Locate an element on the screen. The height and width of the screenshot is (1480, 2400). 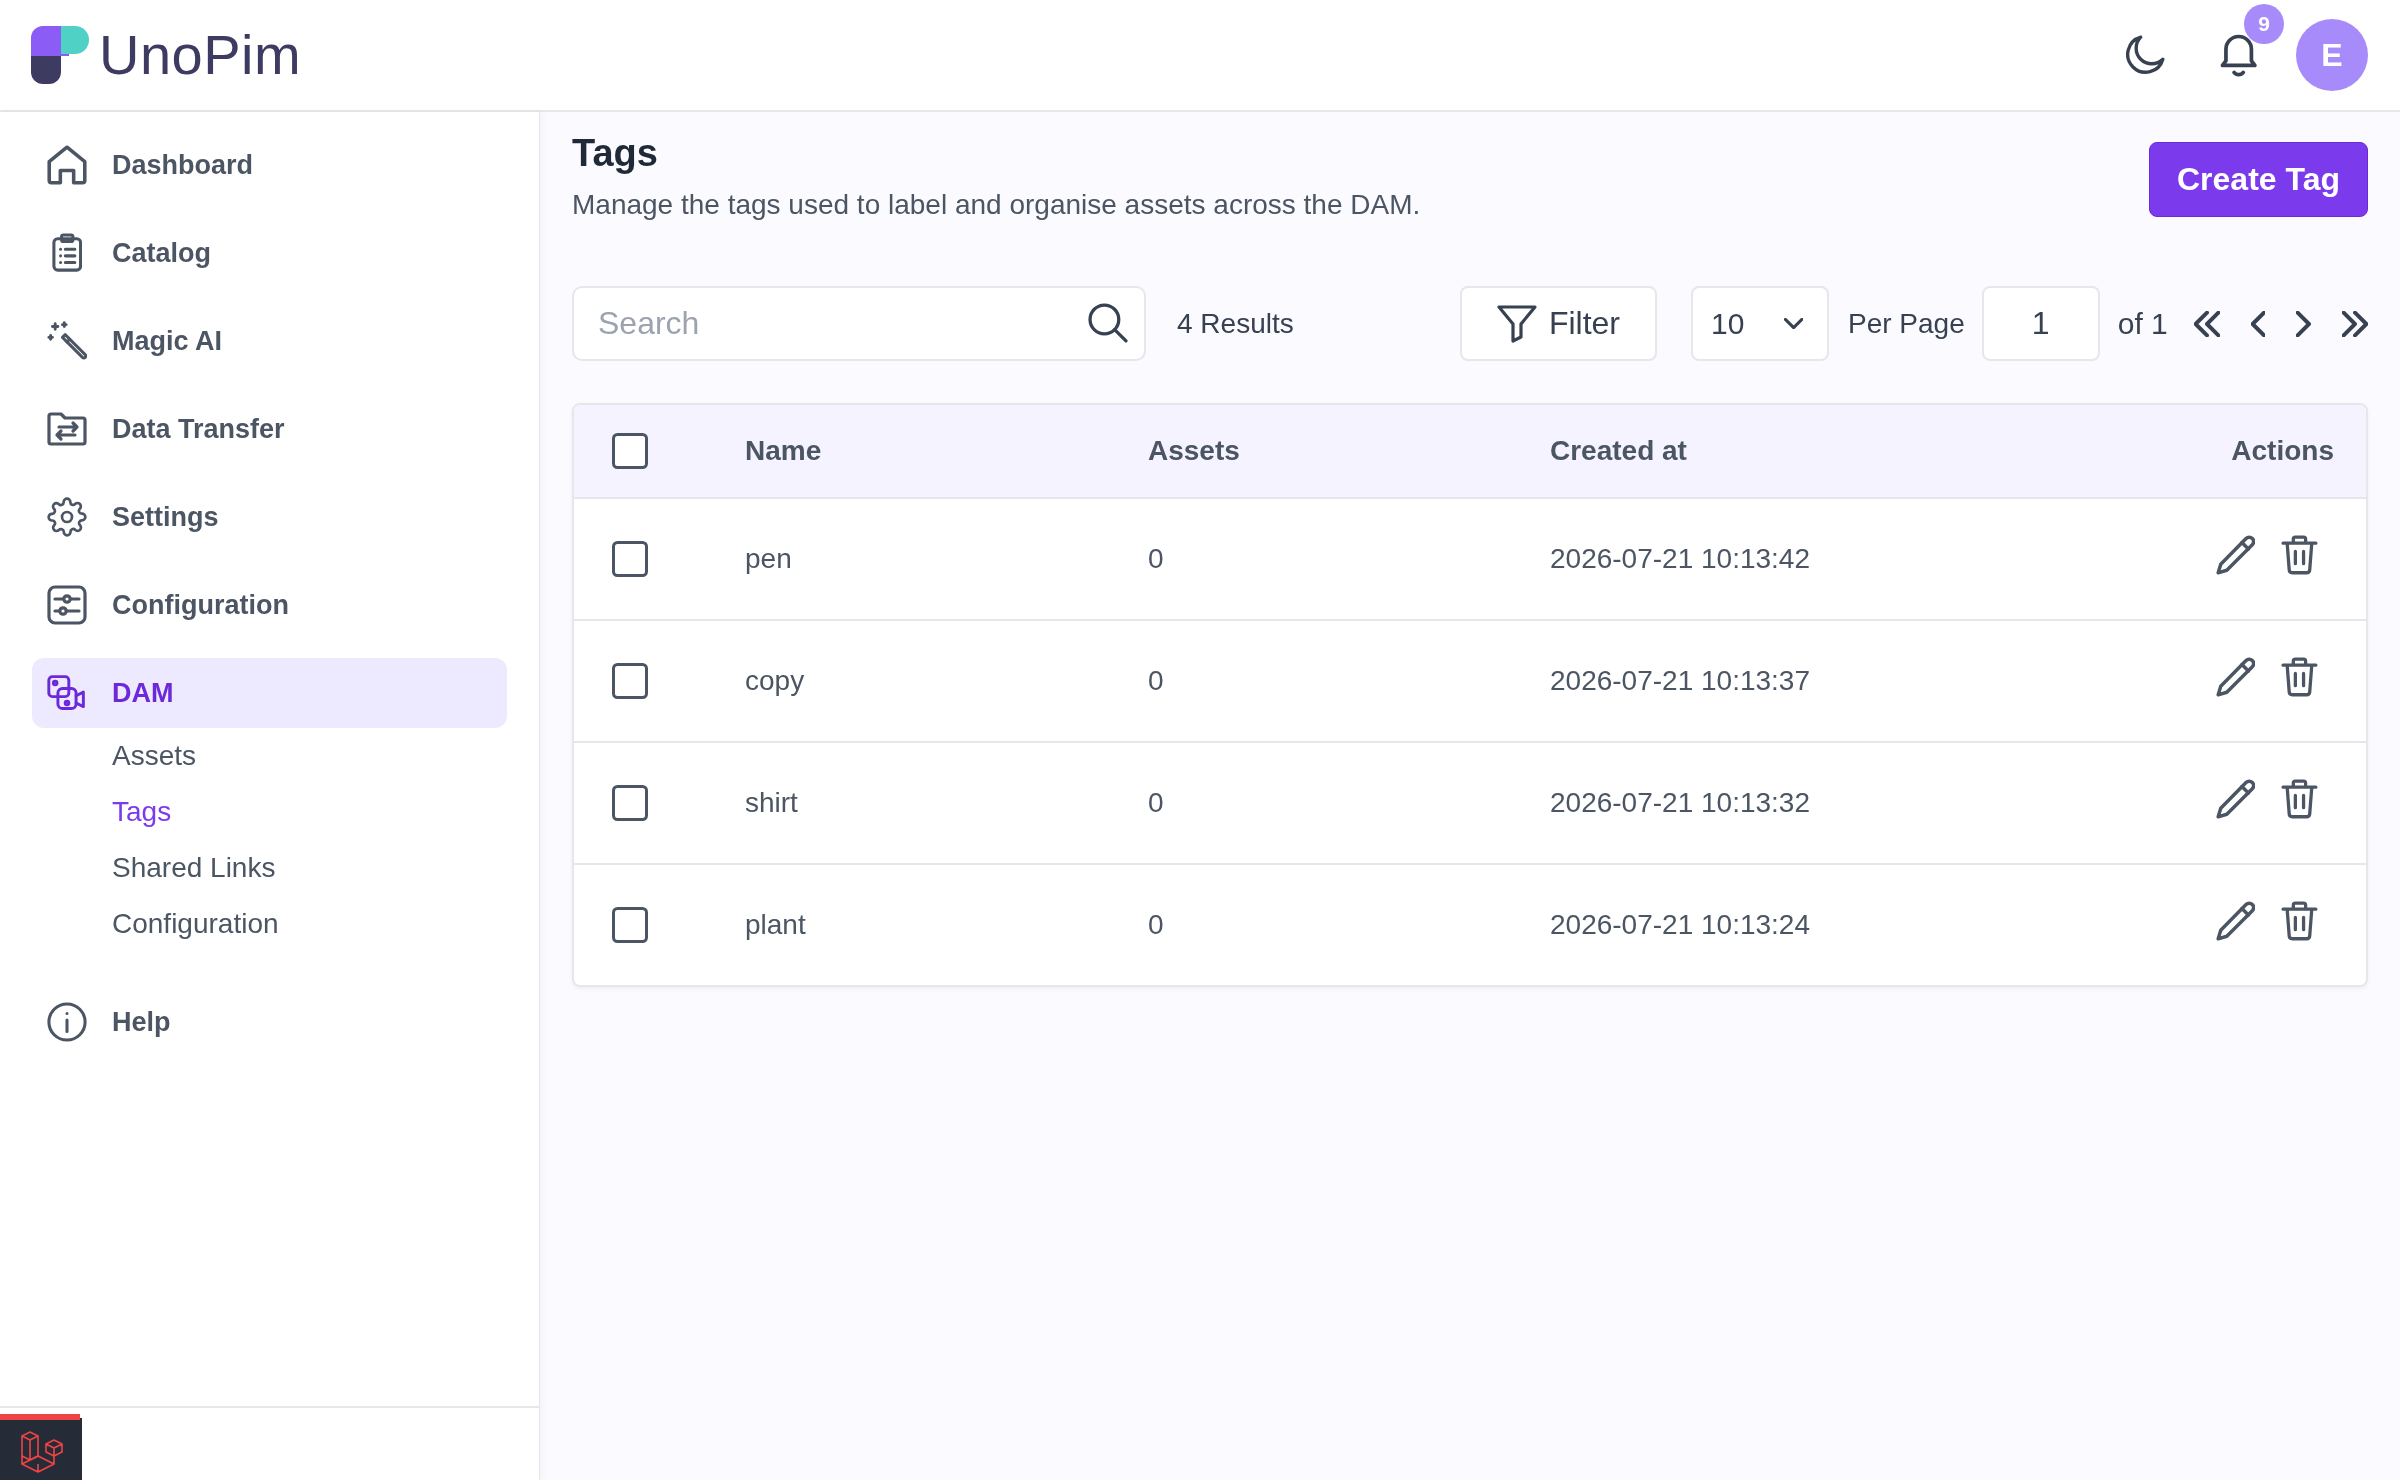
page-total: of 1 is located at coordinates (2142, 323).